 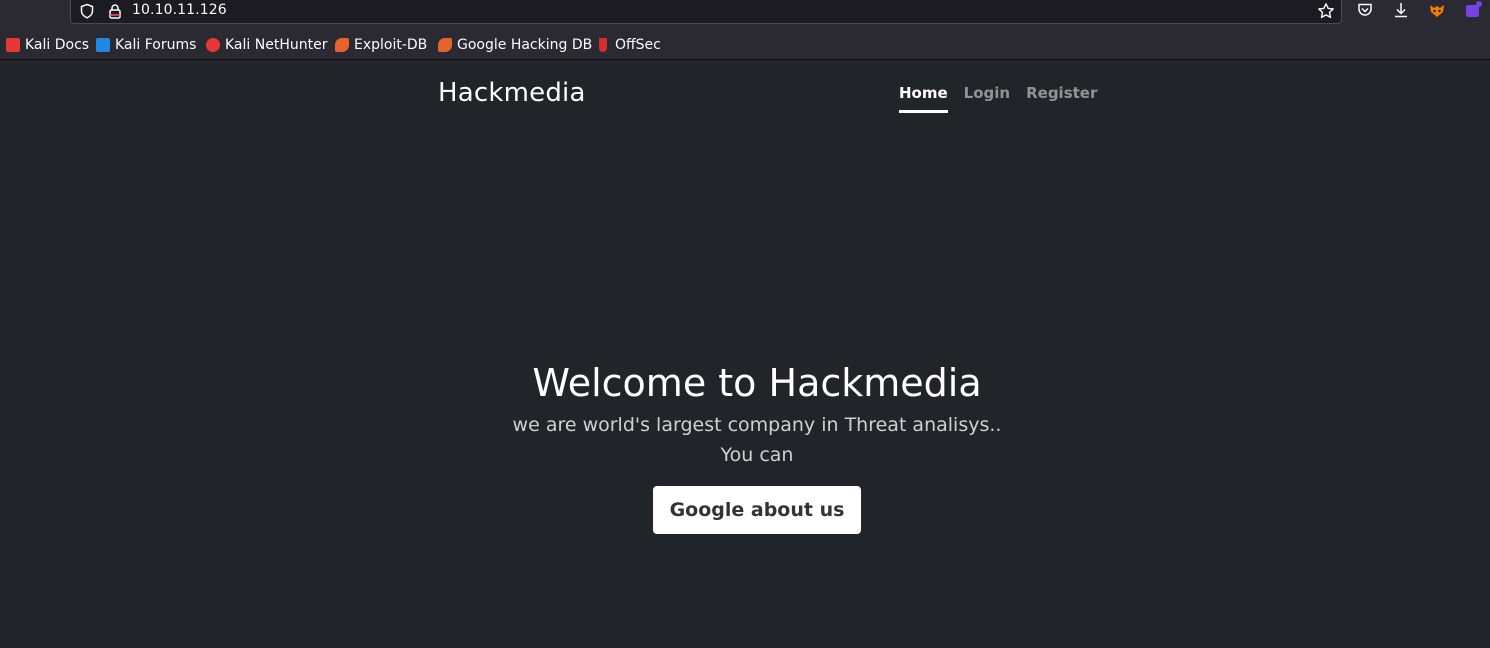 What do you see at coordinates (1473, 10) in the screenshot?
I see `extension-badge-icon` at bounding box center [1473, 10].